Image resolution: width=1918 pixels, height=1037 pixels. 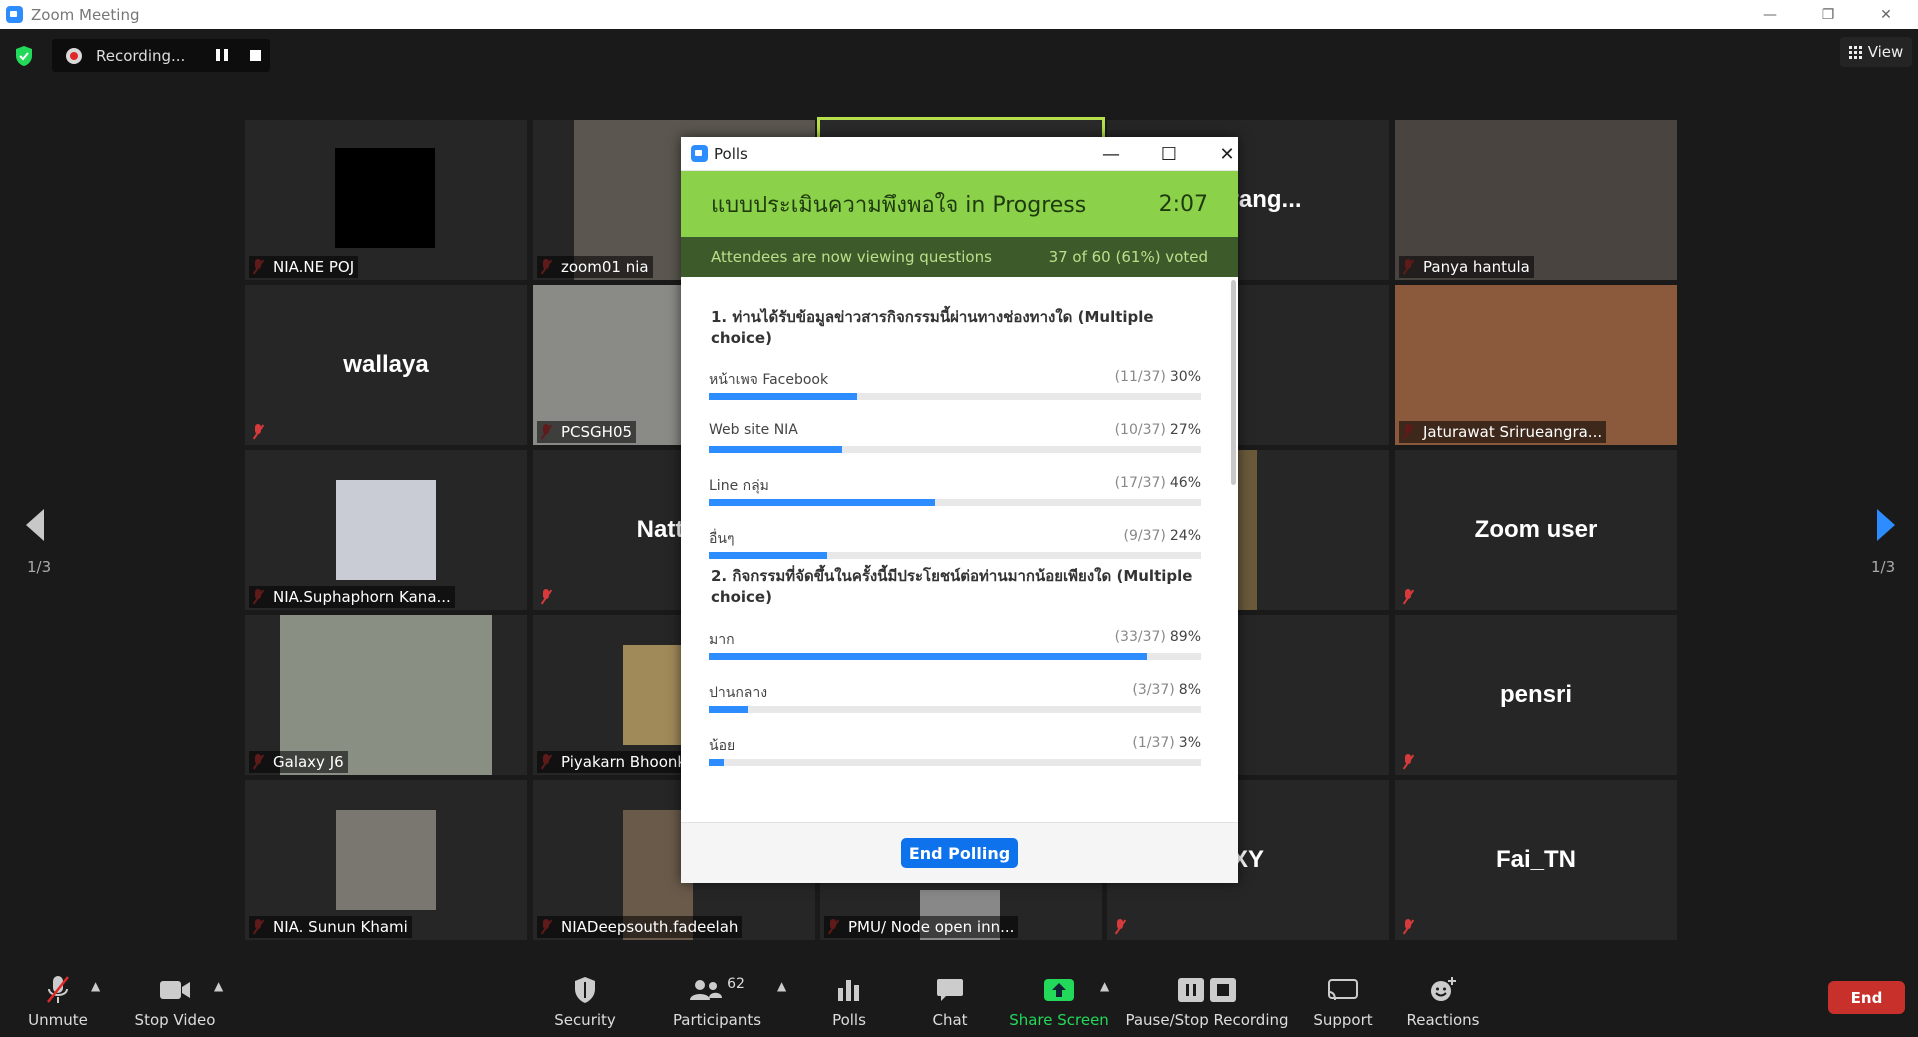 What do you see at coordinates (1153, 743) in the screenshot?
I see `poll-option-count: (1/37)` at bounding box center [1153, 743].